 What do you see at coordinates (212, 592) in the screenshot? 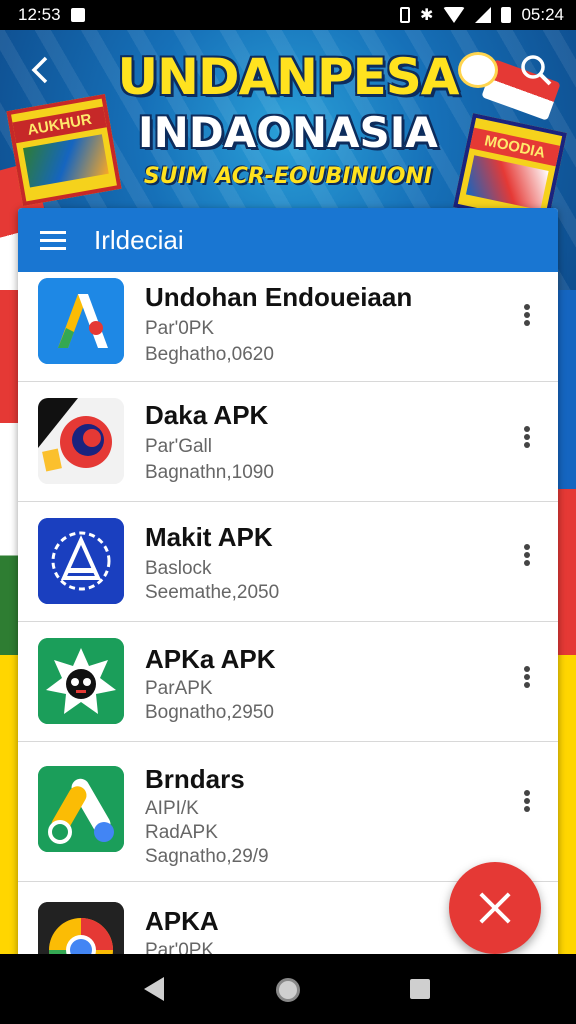
I see `app-meta: Seemathe,2050` at bounding box center [212, 592].